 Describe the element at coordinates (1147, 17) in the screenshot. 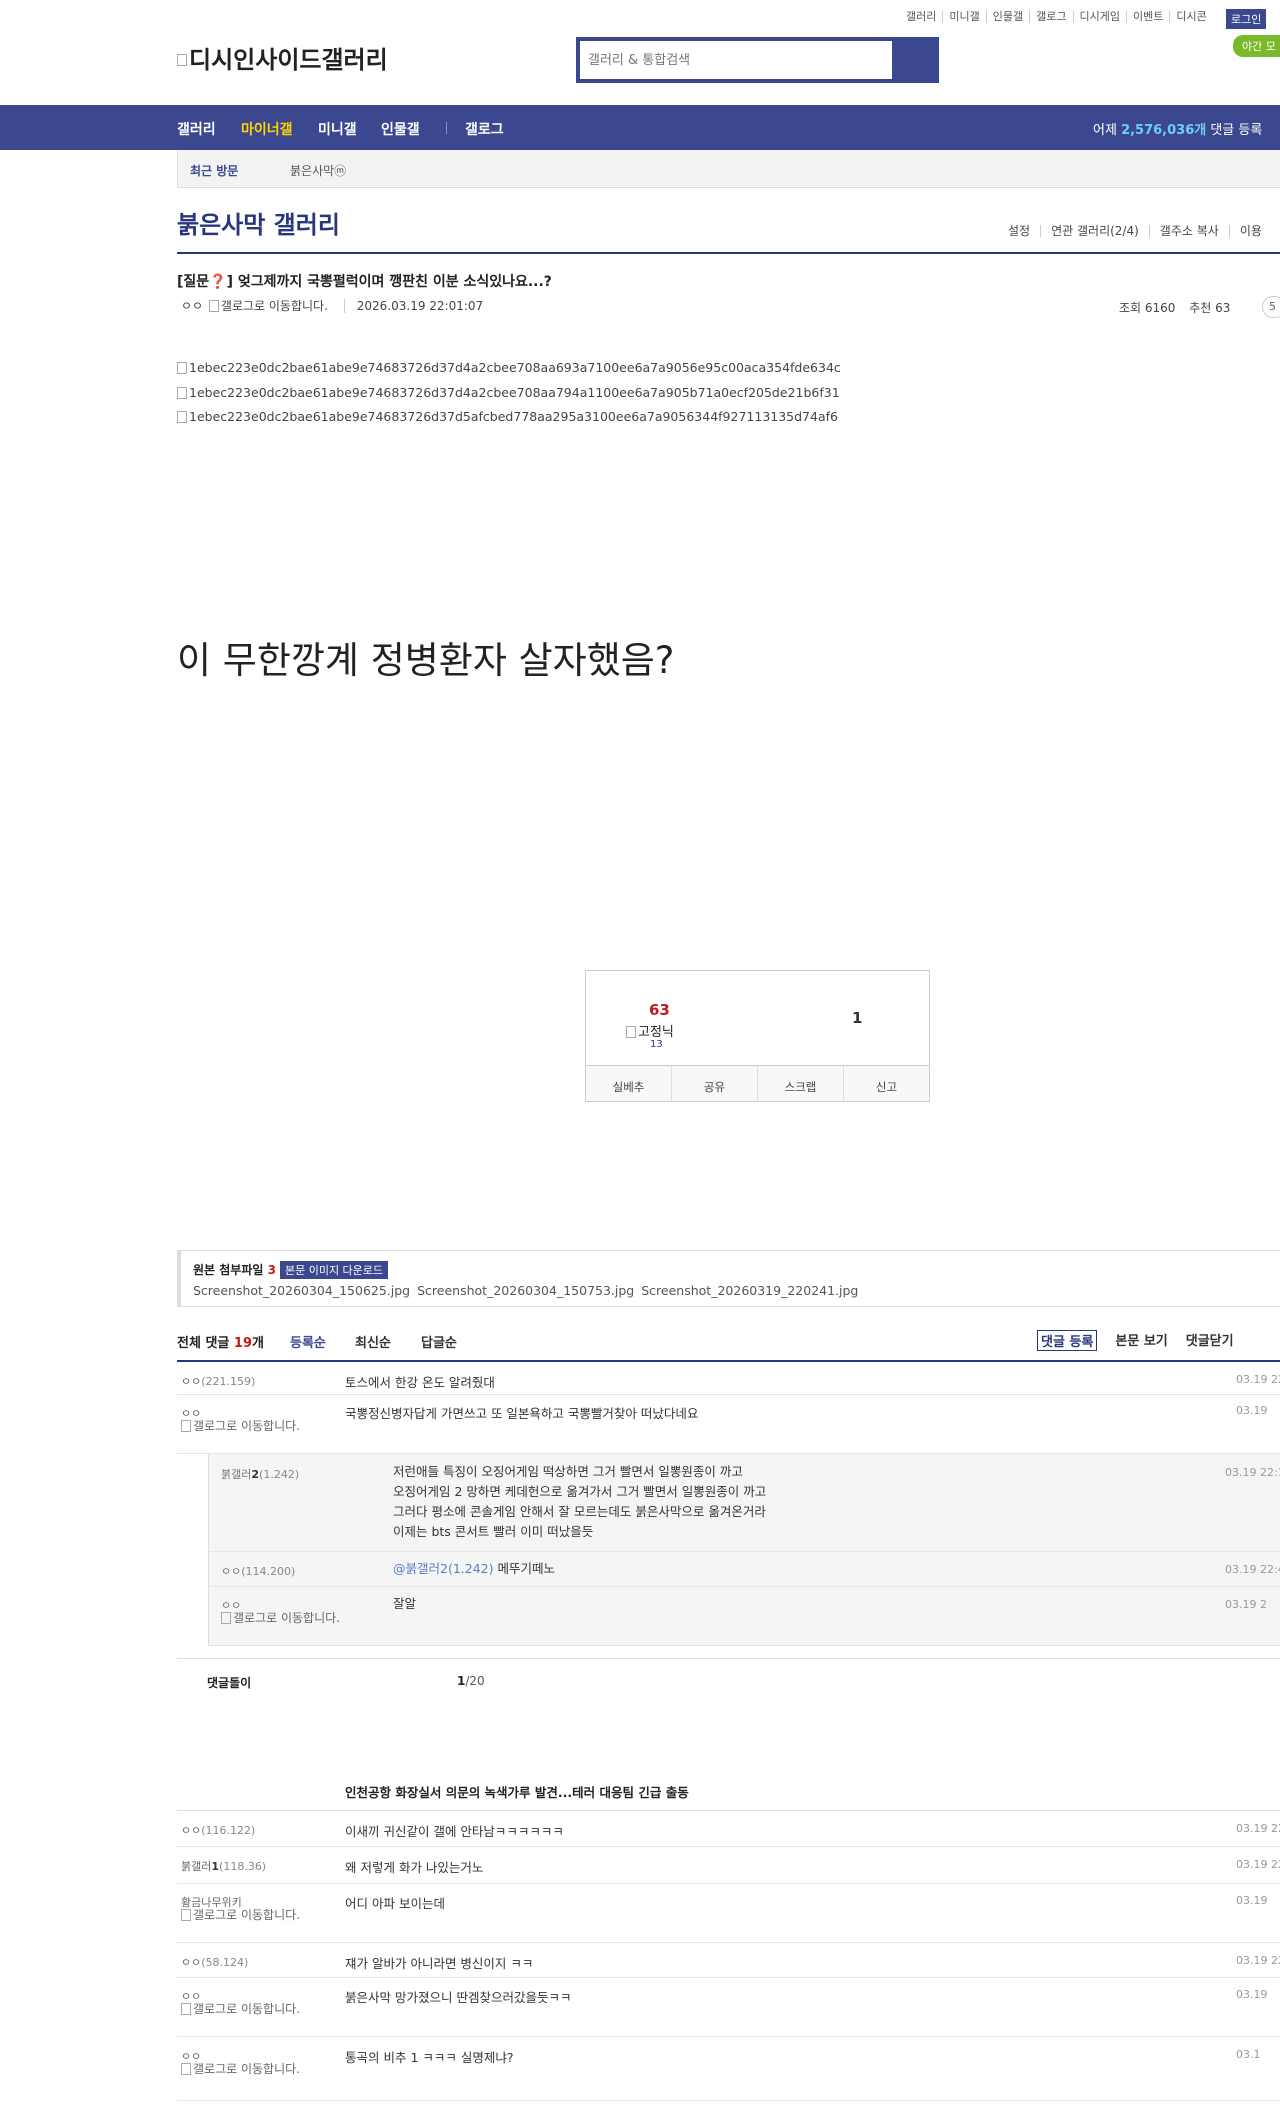

I see `top-link-event: 이벤트` at that location.